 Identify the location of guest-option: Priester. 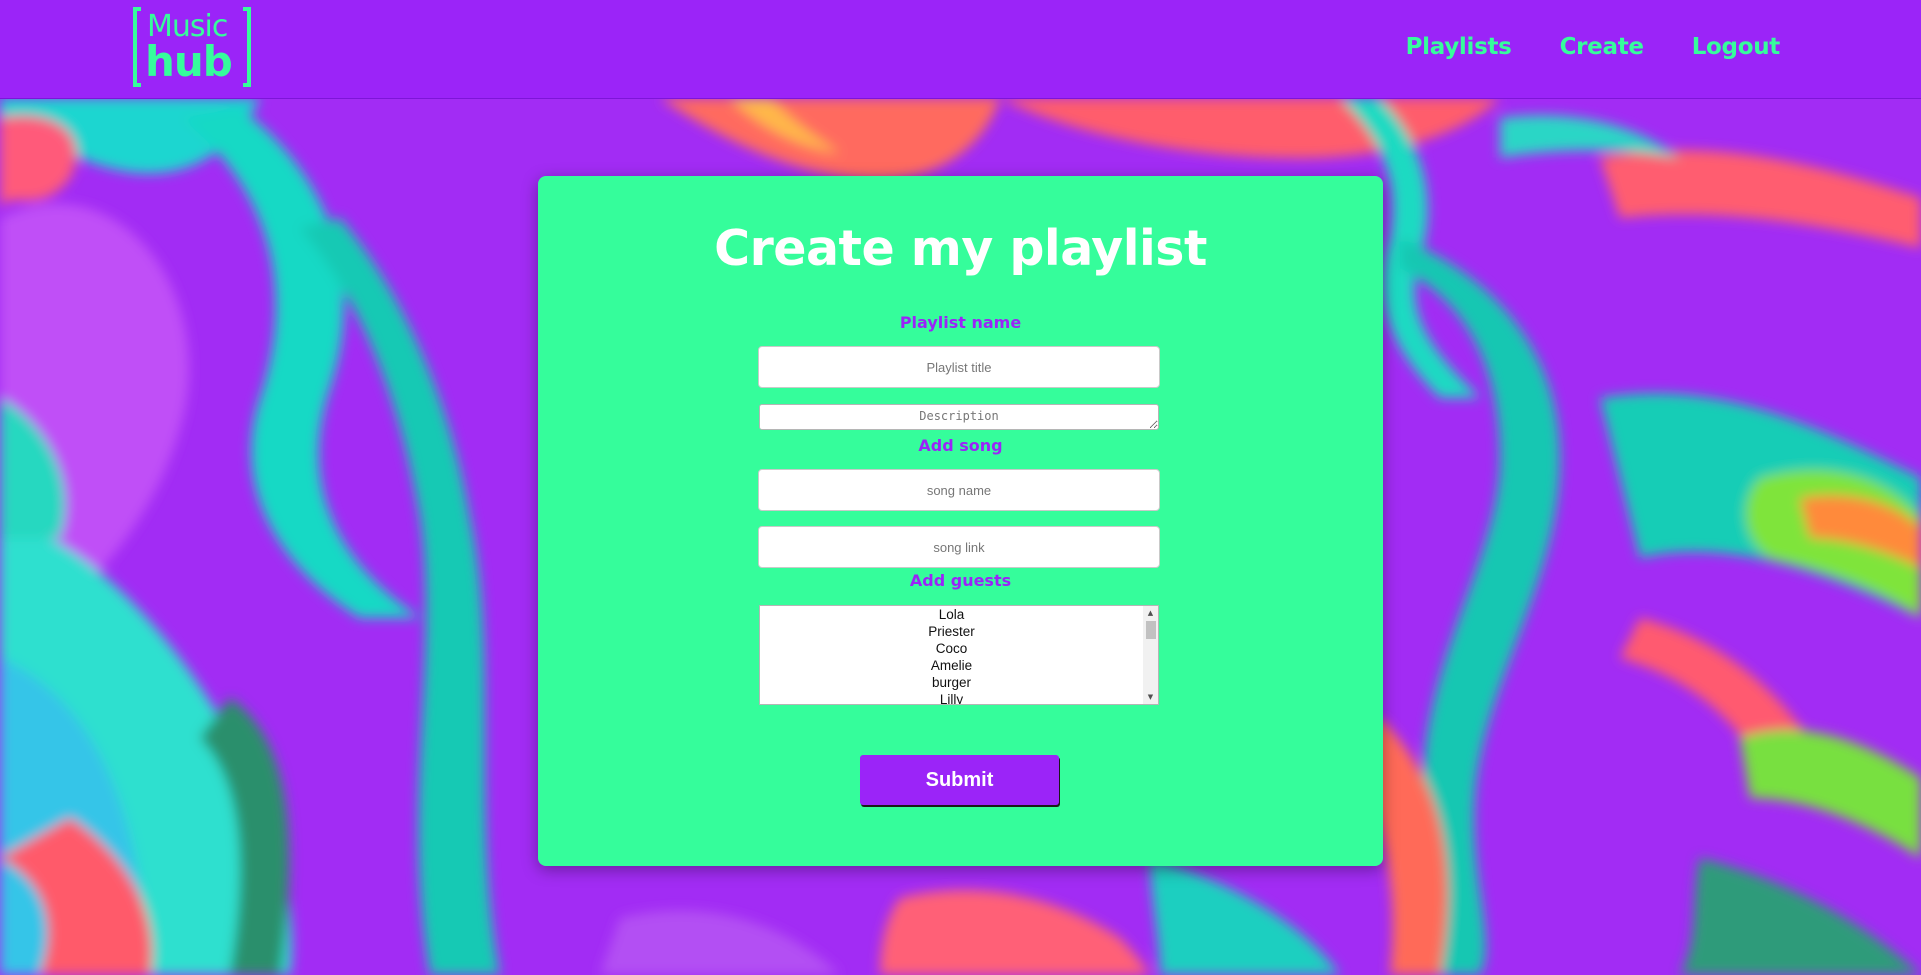
(951, 631).